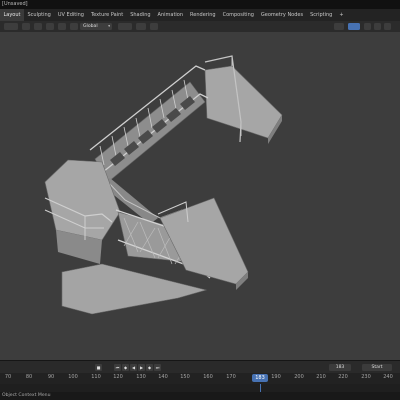 This screenshot has height=400, width=400. I want to click on ruler-tick: 70, so click(8, 377).